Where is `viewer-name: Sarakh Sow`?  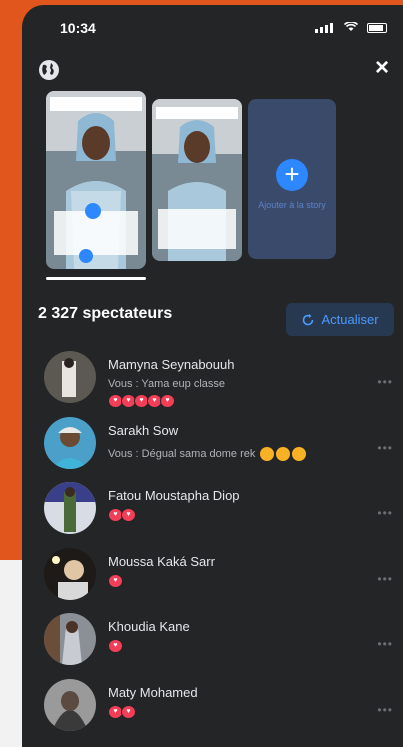 viewer-name: Sarakh Sow is located at coordinates (143, 430).